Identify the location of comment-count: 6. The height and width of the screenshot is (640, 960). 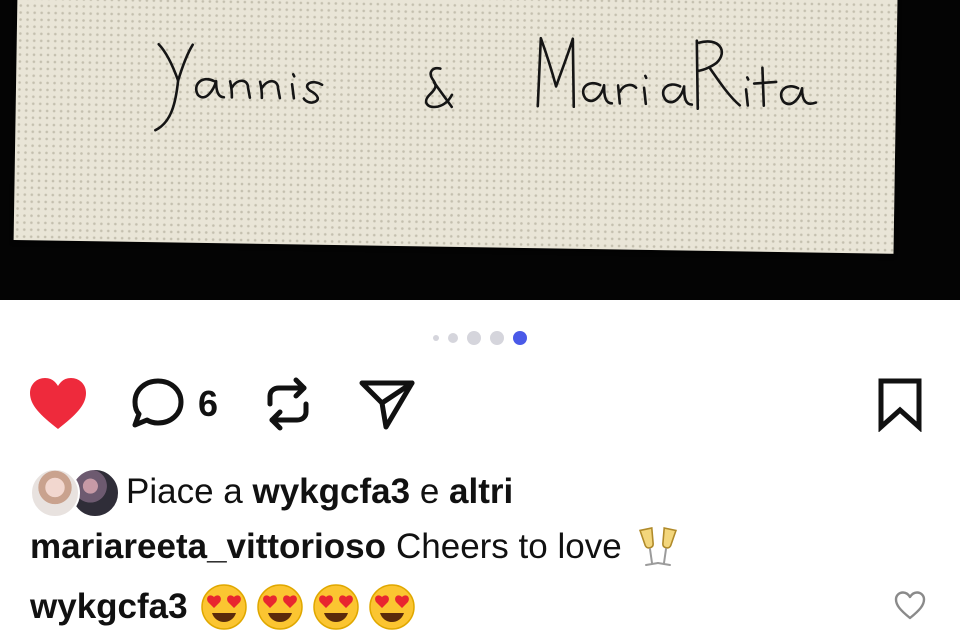
(208, 403).